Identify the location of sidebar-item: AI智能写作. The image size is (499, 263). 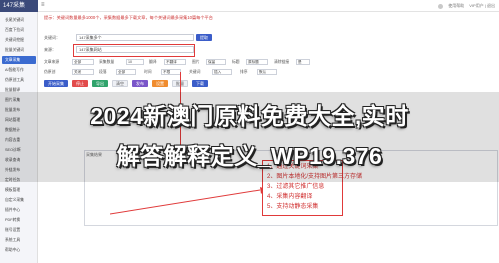
(19, 70).